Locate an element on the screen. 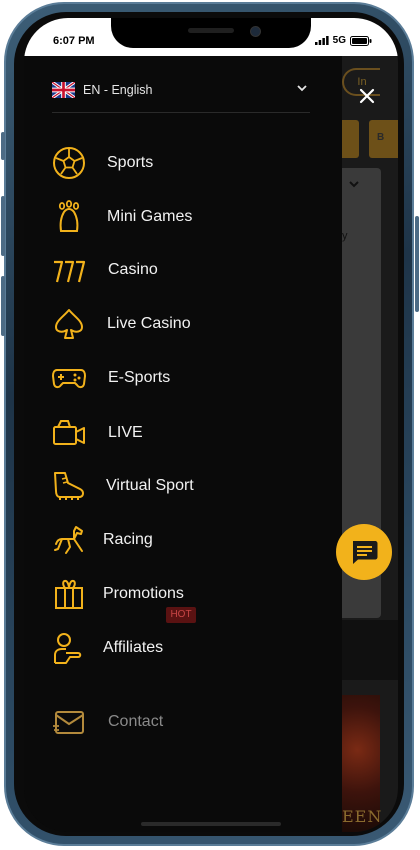 The image size is (420, 850). menu-item-mini-games: Mini Games is located at coordinates (187, 218).